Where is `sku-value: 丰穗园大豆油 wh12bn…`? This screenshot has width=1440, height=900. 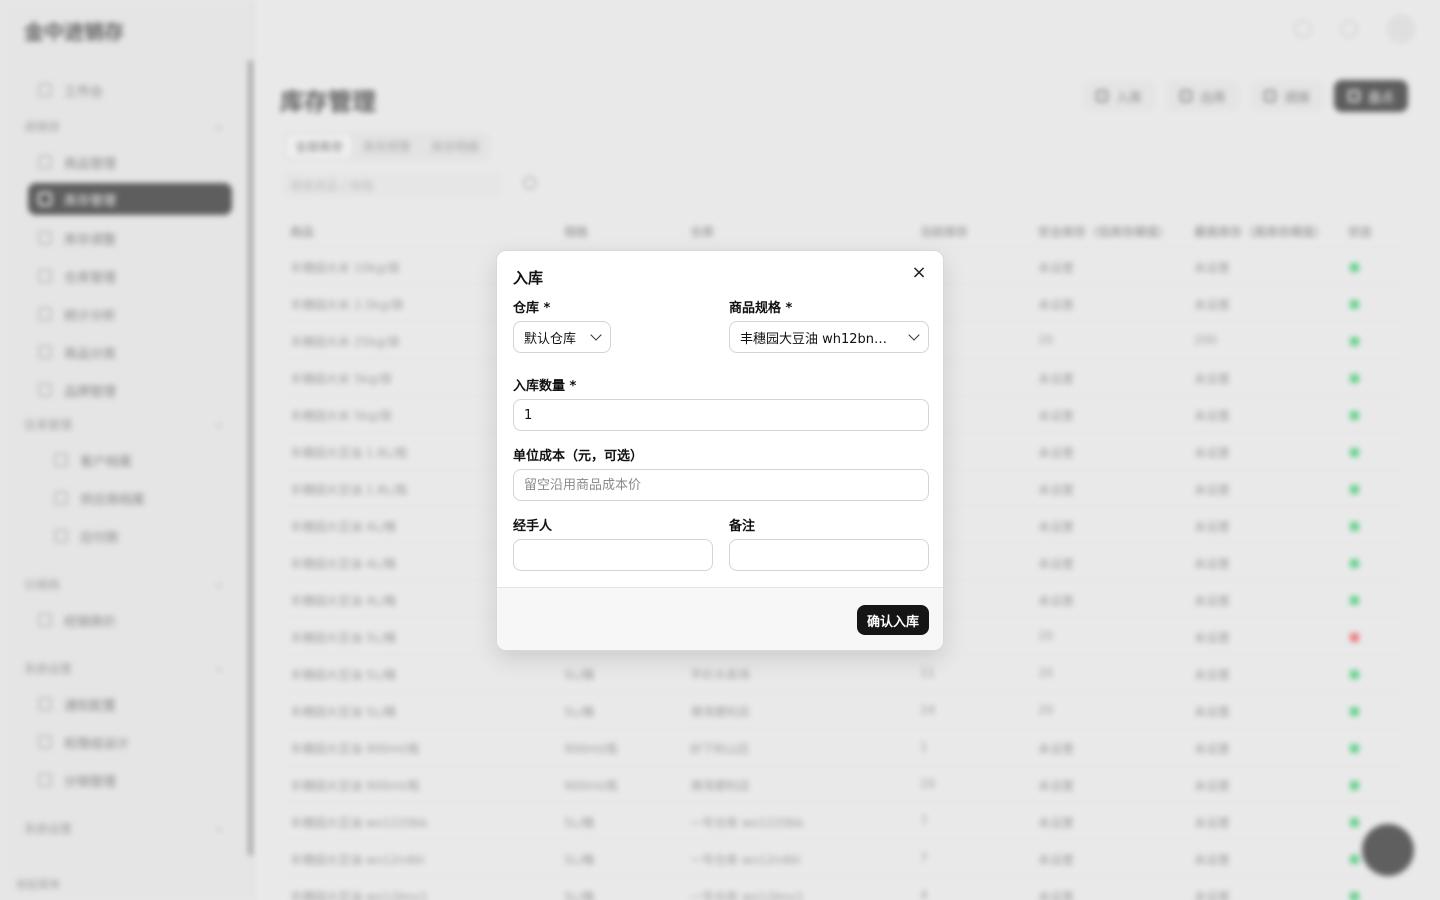 sku-value: 丰穗园大豆油 wh12bn… is located at coordinates (814, 339).